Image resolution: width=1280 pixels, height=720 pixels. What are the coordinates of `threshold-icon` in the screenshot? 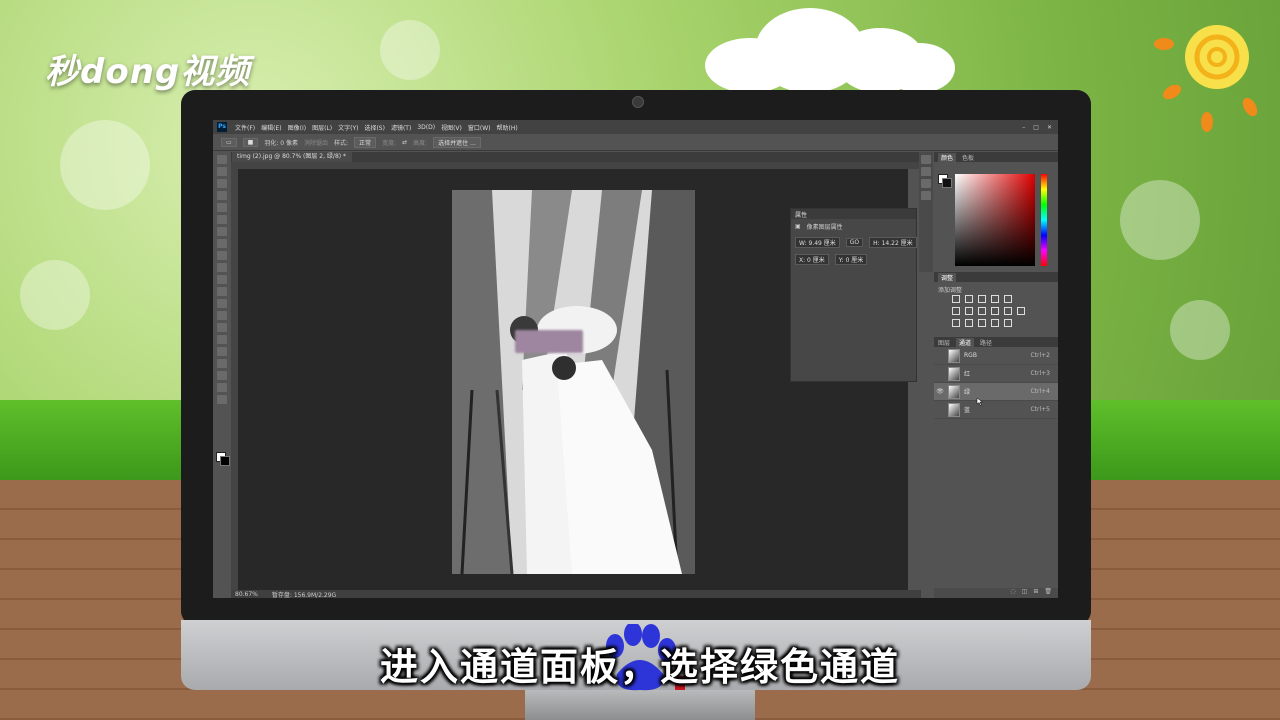 It's located at (982, 323).